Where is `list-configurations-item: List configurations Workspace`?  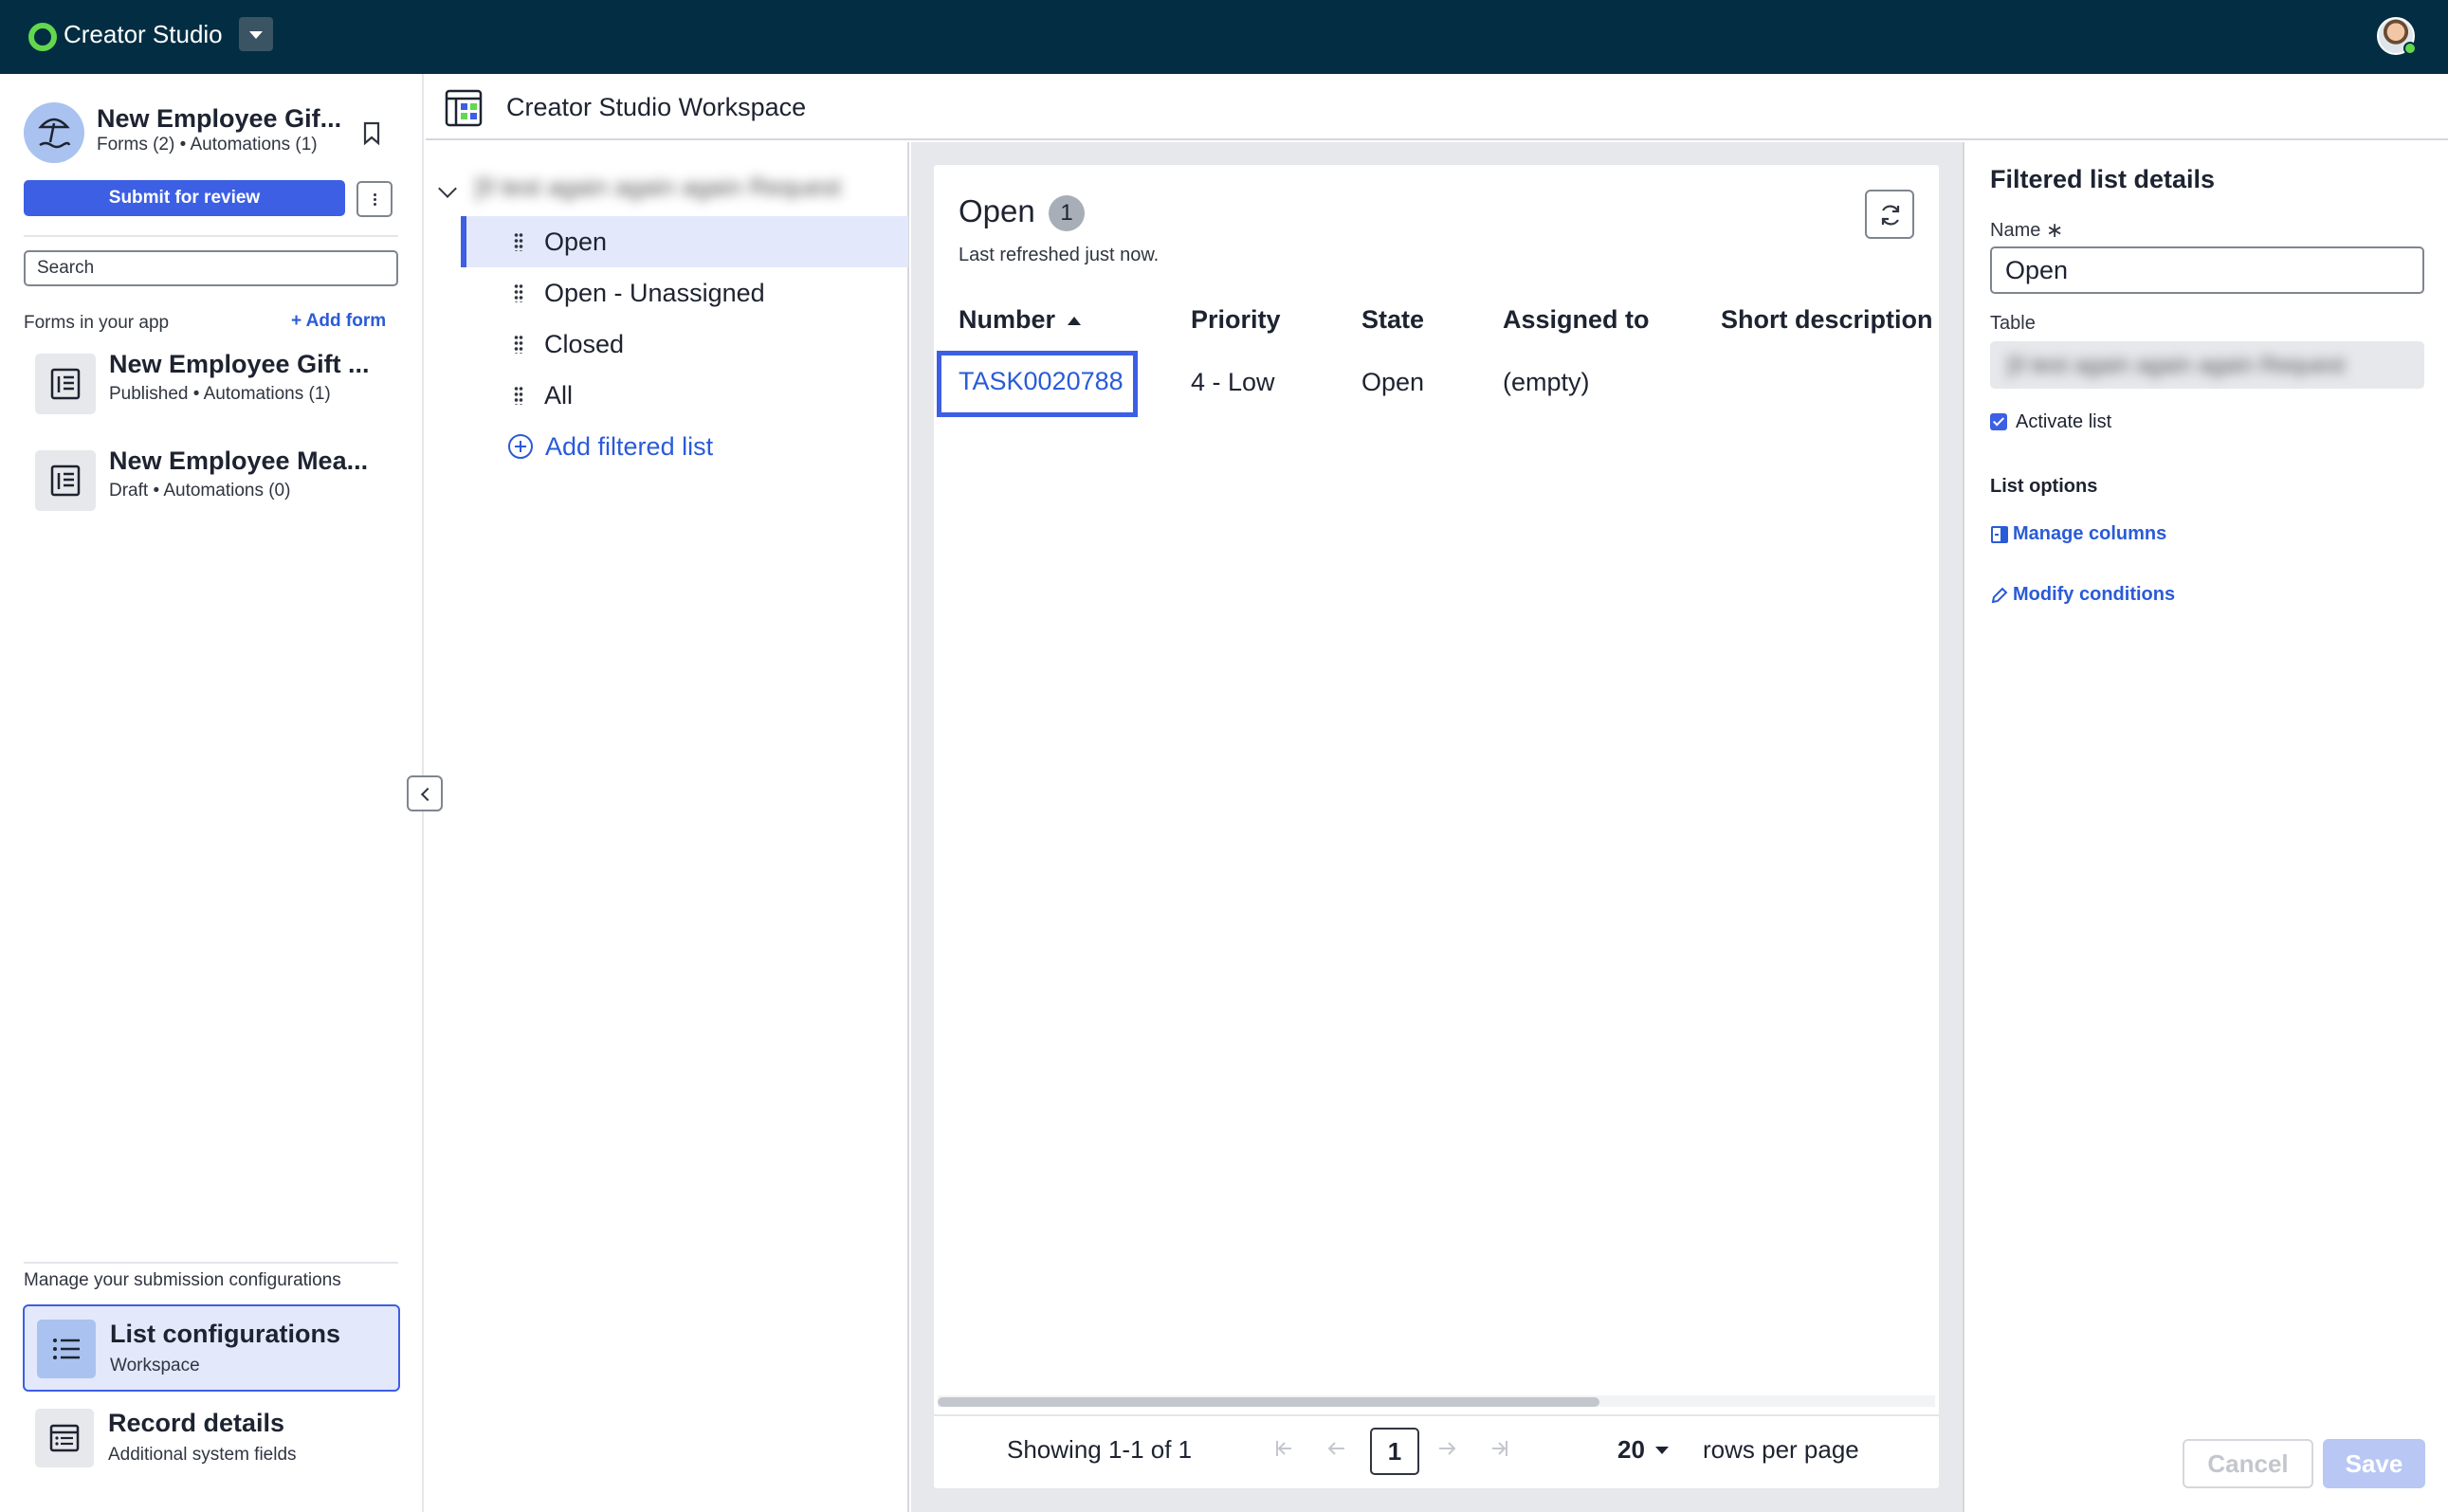 list-configurations-item: List configurations Workspace is located at coordinates (211, 1348).